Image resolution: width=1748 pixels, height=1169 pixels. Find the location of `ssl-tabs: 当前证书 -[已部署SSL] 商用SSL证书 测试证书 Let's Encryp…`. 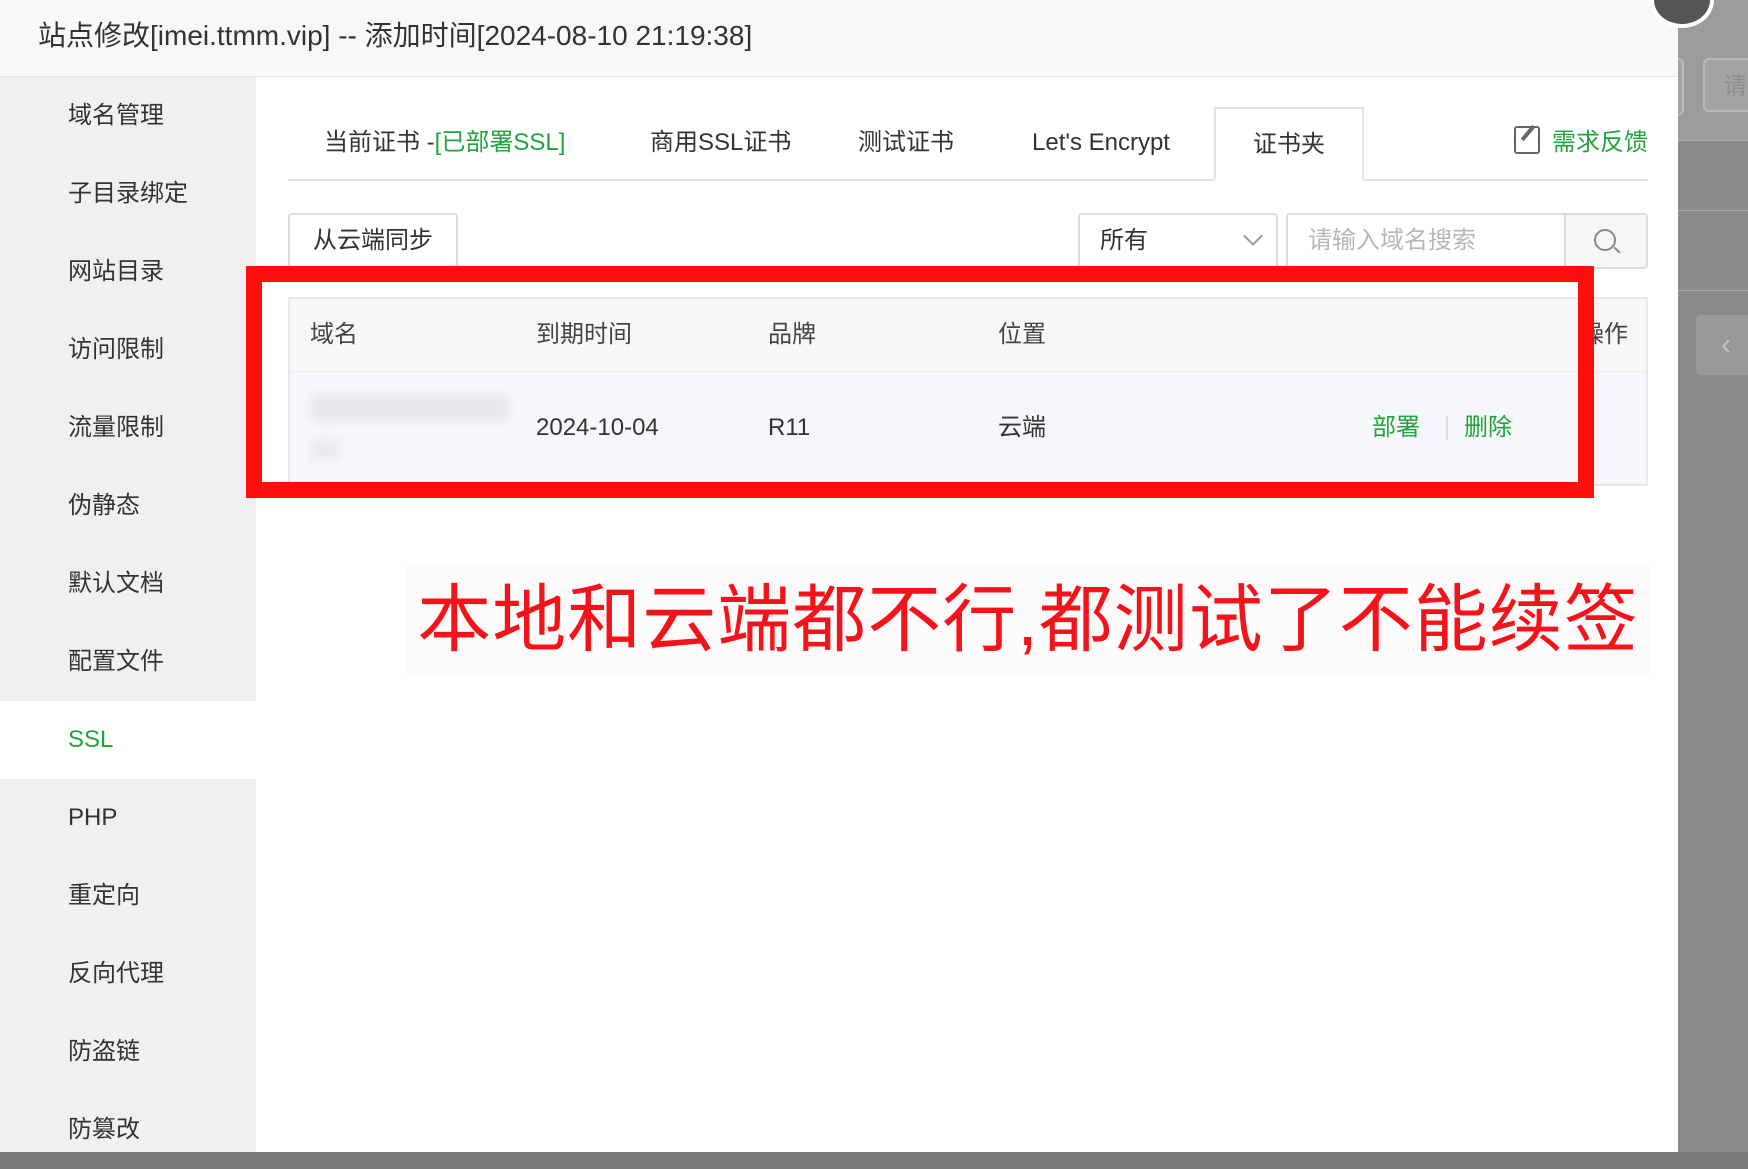

ssl-tabs: 当前证书 -[已部署SSL] 商用SSL证书 测试证书 Let's Encryp… is located at coordinates (968, 144).